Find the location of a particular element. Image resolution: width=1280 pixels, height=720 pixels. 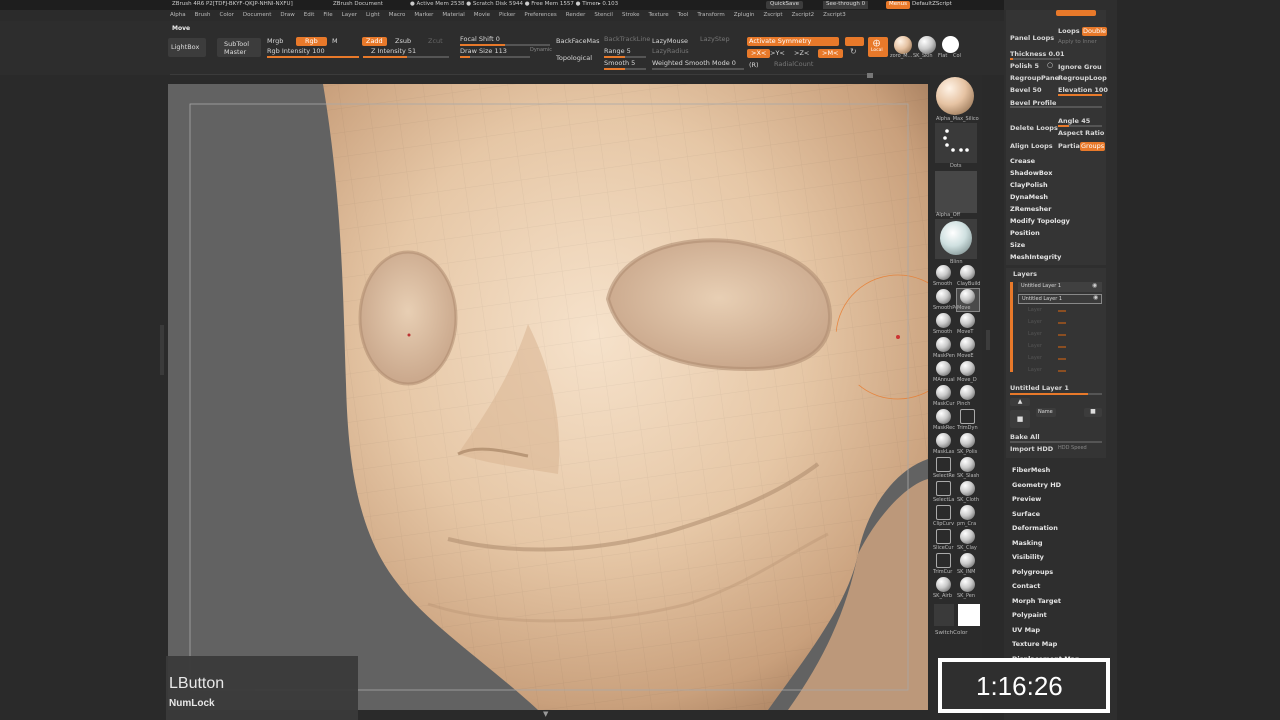

subpanel-dynamesh: DynaMesh is located at coordinates (1029, 197).